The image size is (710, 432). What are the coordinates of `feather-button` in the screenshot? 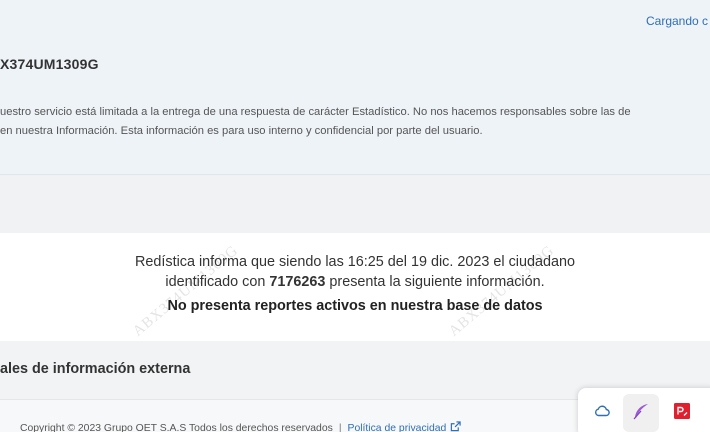 It's located at (641, 413).